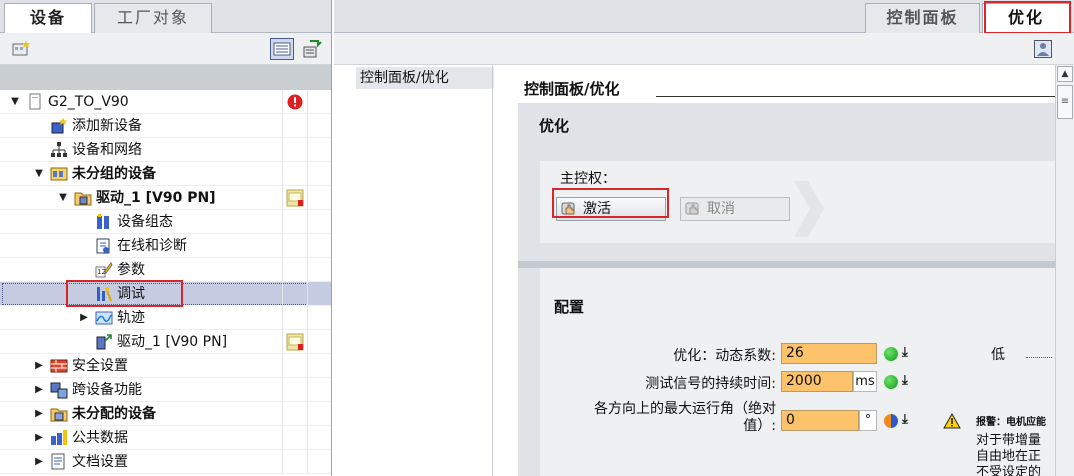 This screenshot has height=476, width=1074. What do you see at coordinates (710, 384) in the screenshot?
I see `test-signal-duration-label: 测试信号的持续时间:` at bounding box center [710, 384].